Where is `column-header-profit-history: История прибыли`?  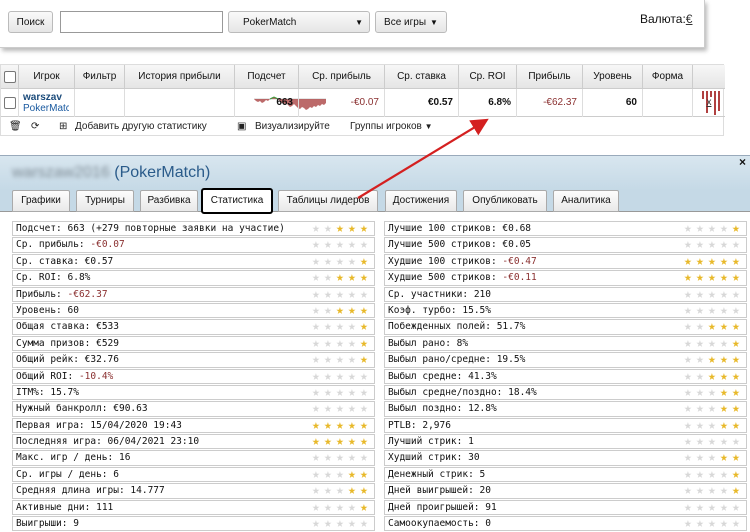
column-header-profit-history: История прибыли is located at coordinates (180, 77).